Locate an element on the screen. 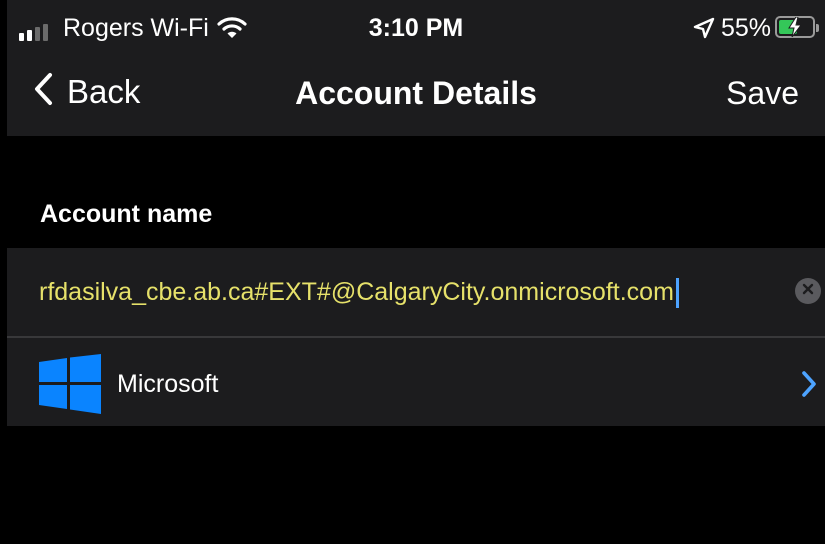 The image size is (825, 544). section-header: Account name is located at coordinates (126, 214).